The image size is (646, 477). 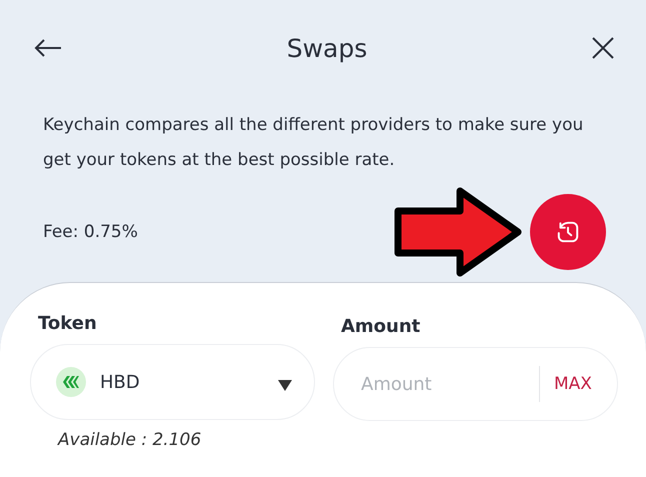 I want to click on max-button: MAX, so click(x=573, y=384).